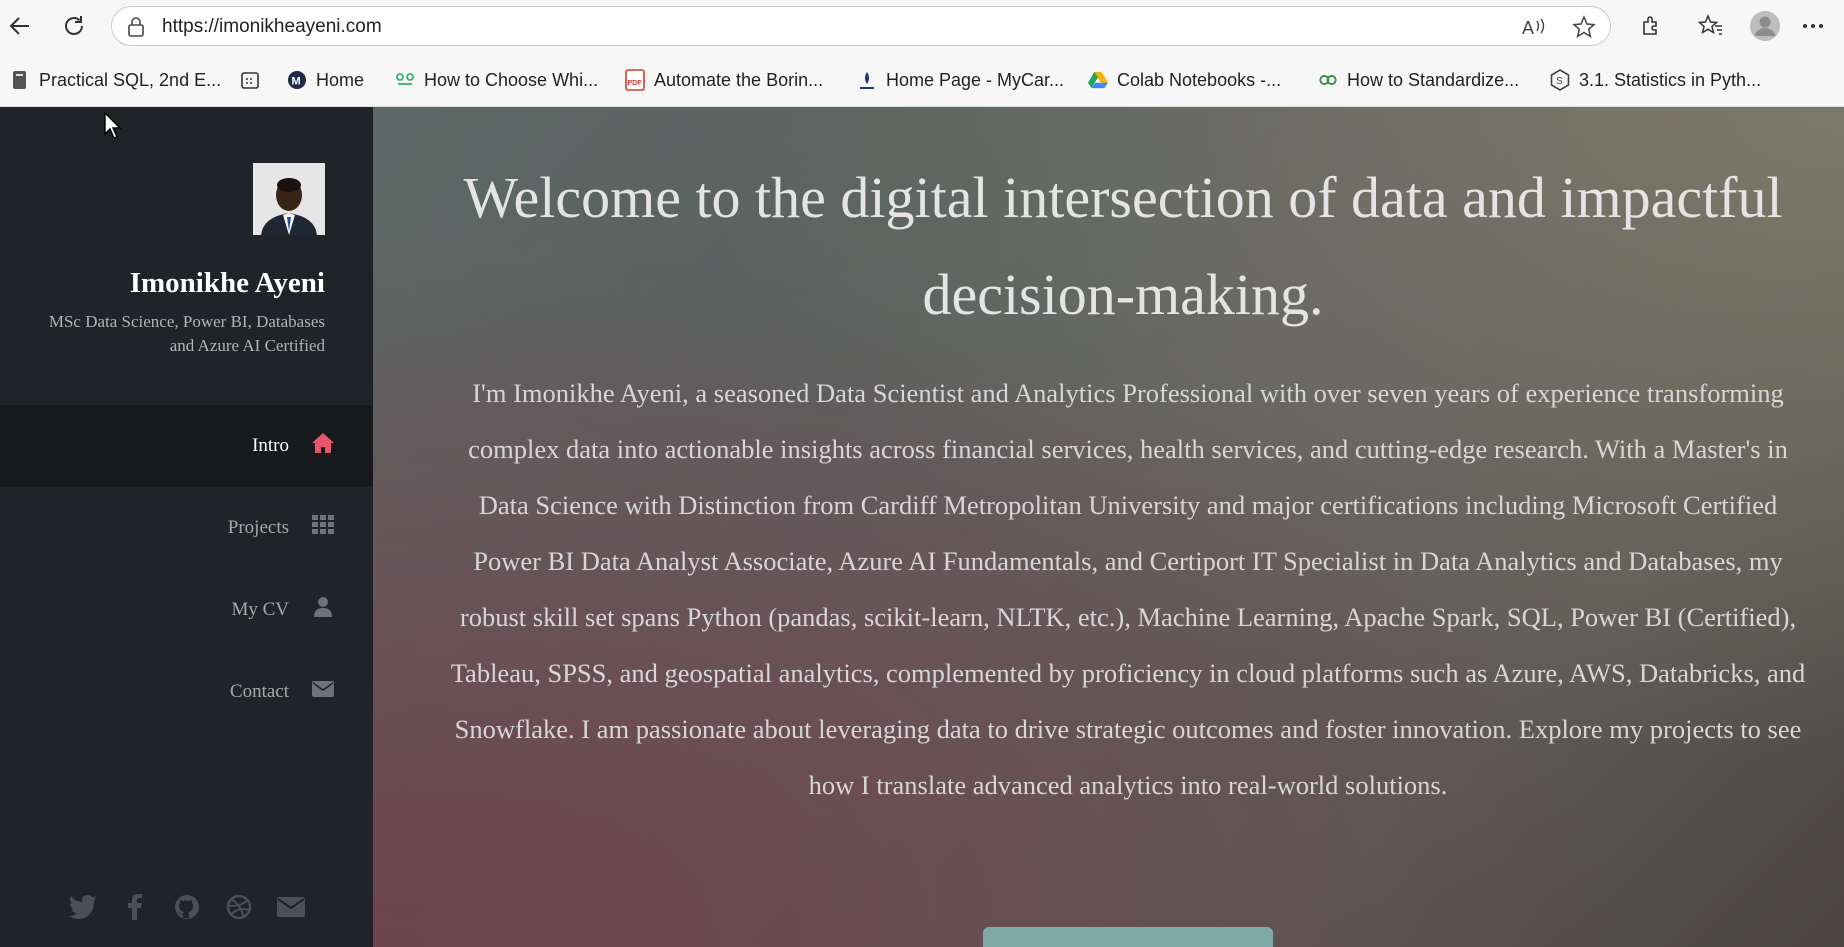 This screenshot has height=947, width=1844. Describe the element at coordinates (323, 443) in the screenshot. I see `home-icon` at that location.